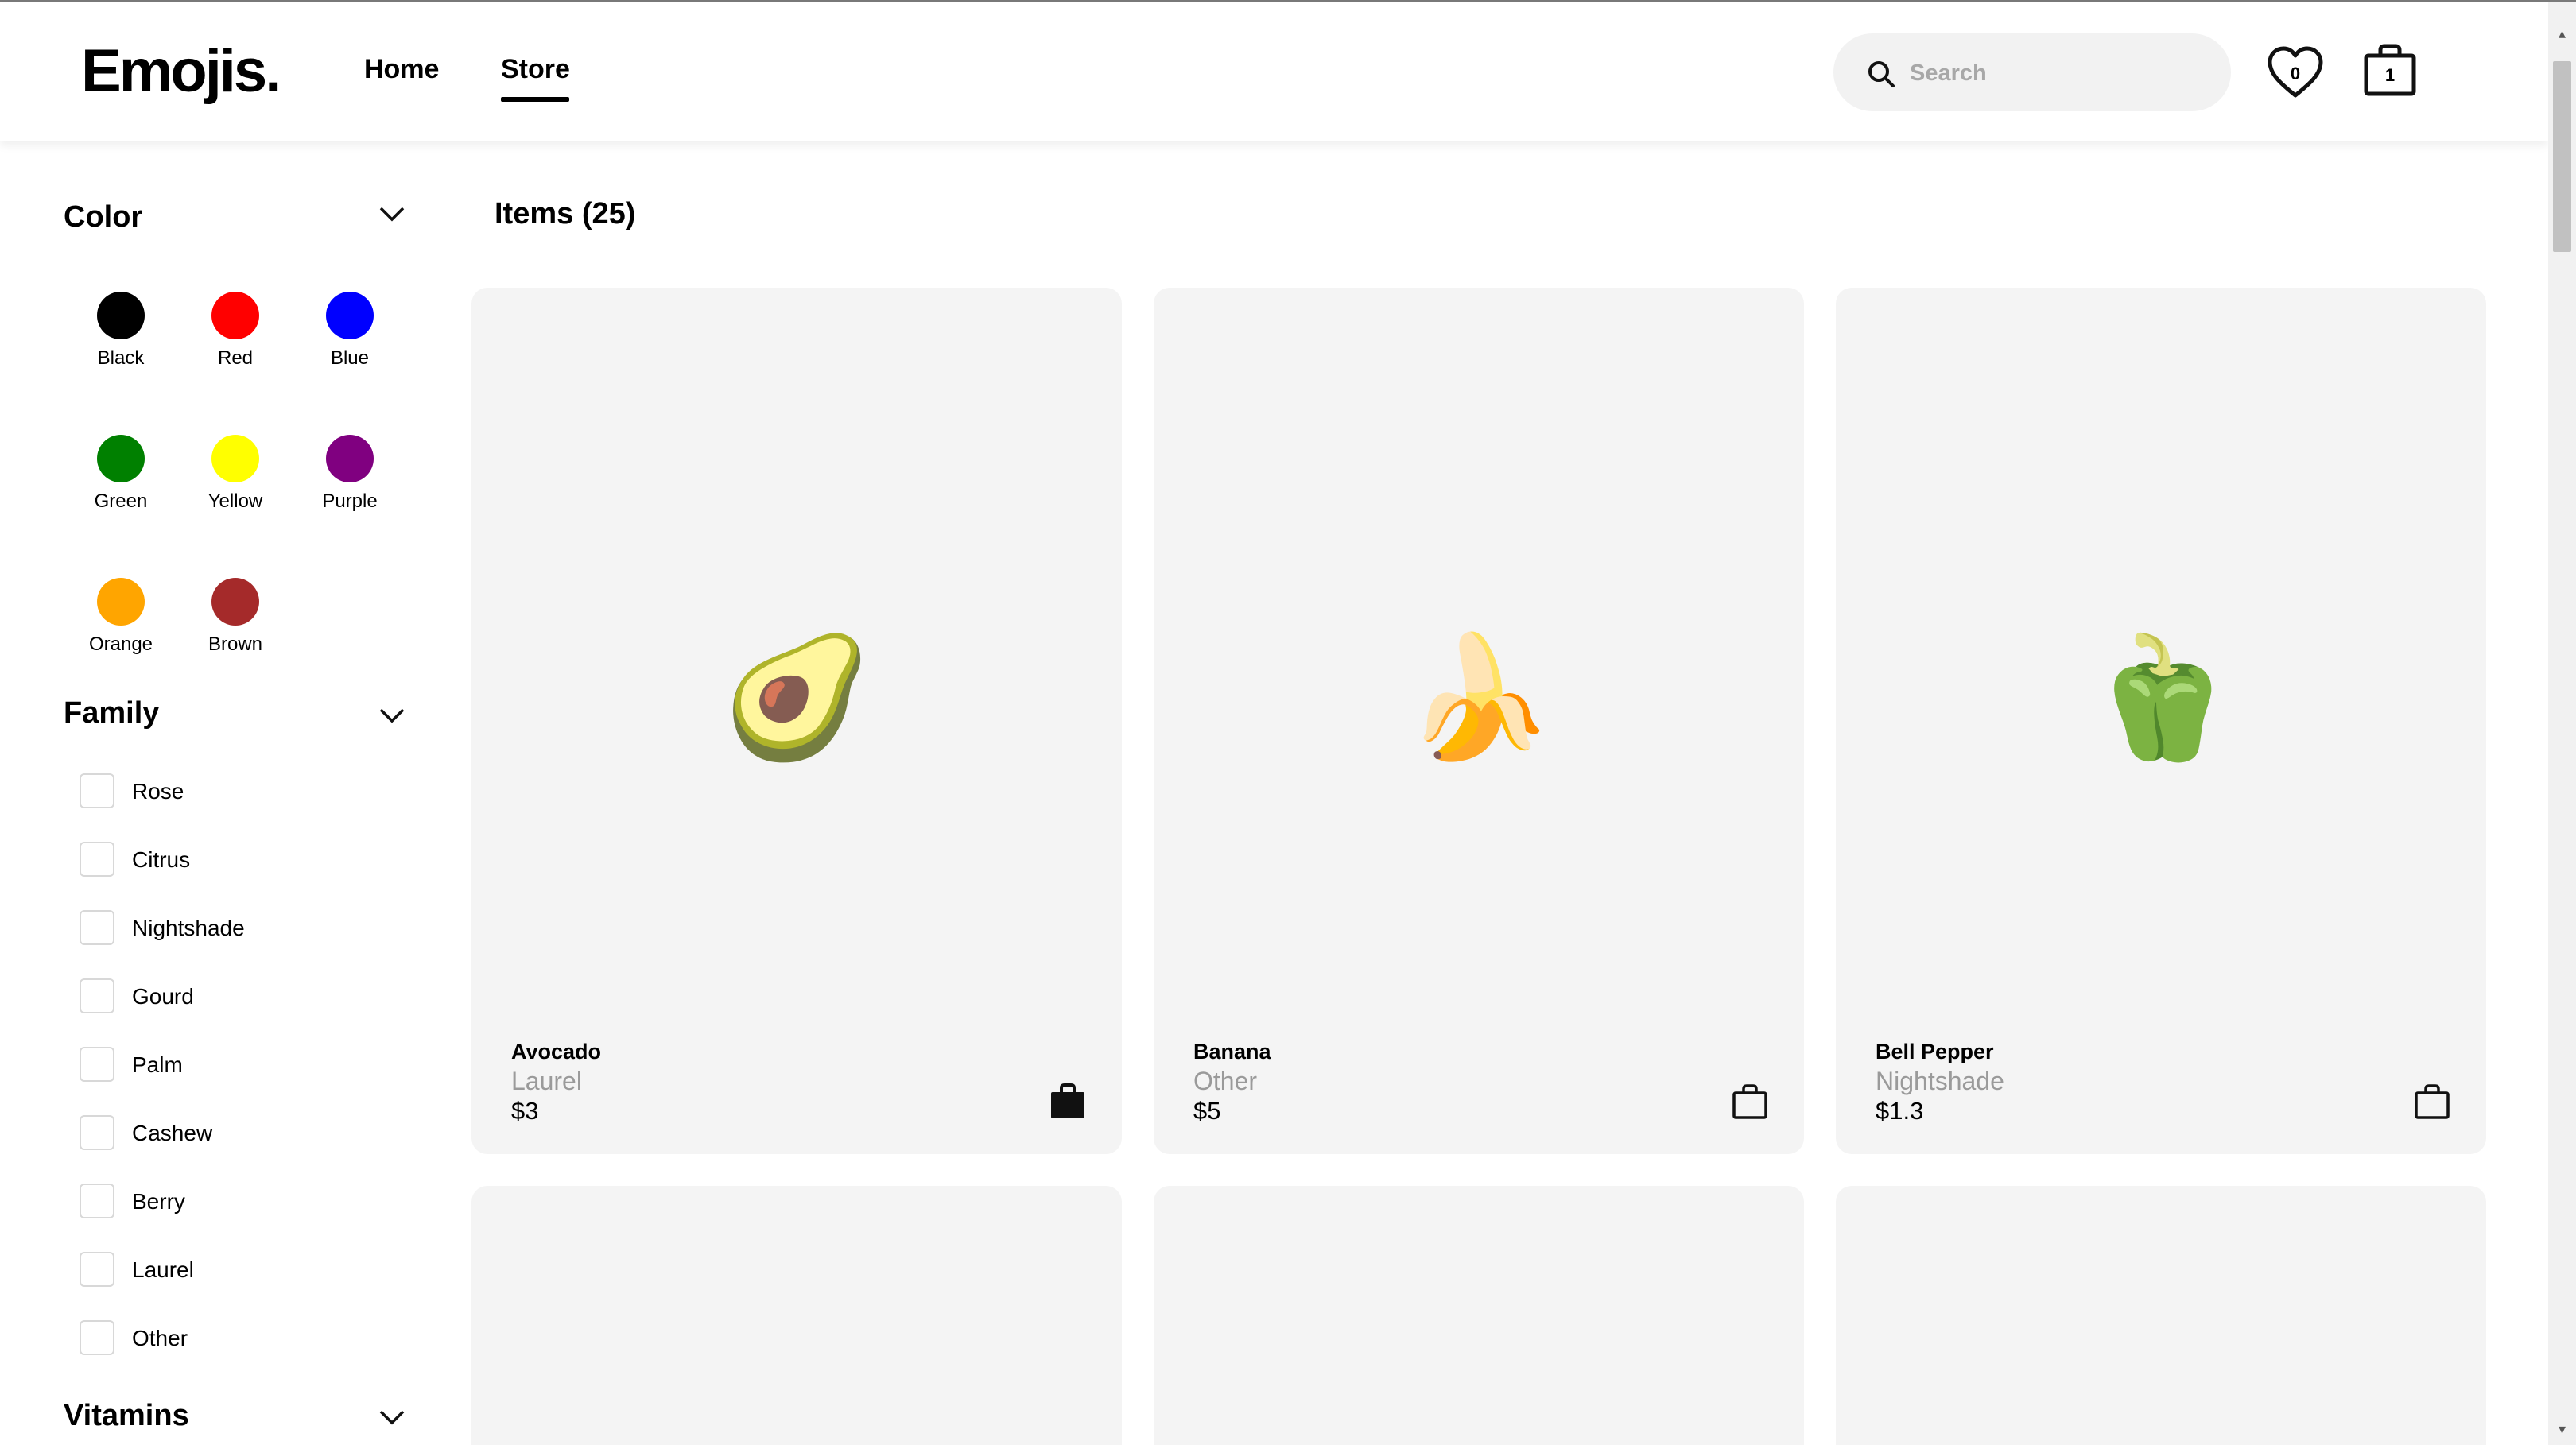 The image size is (2576, 1445). Describe the element at coordinates (235, 315) in the screenshot. I see `color-swatch-red` at that location.